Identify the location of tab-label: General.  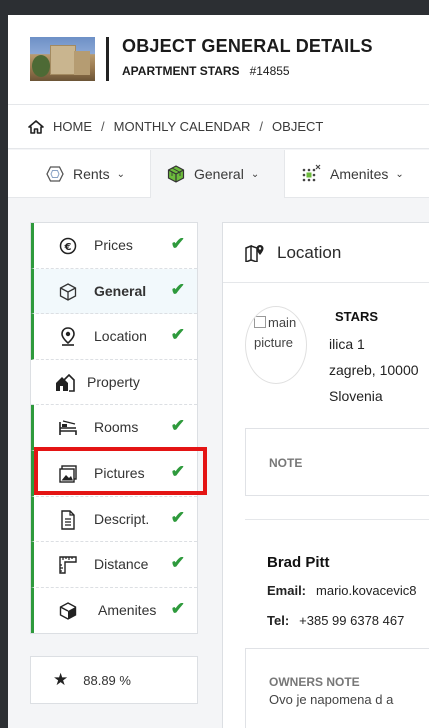
(219, 174).